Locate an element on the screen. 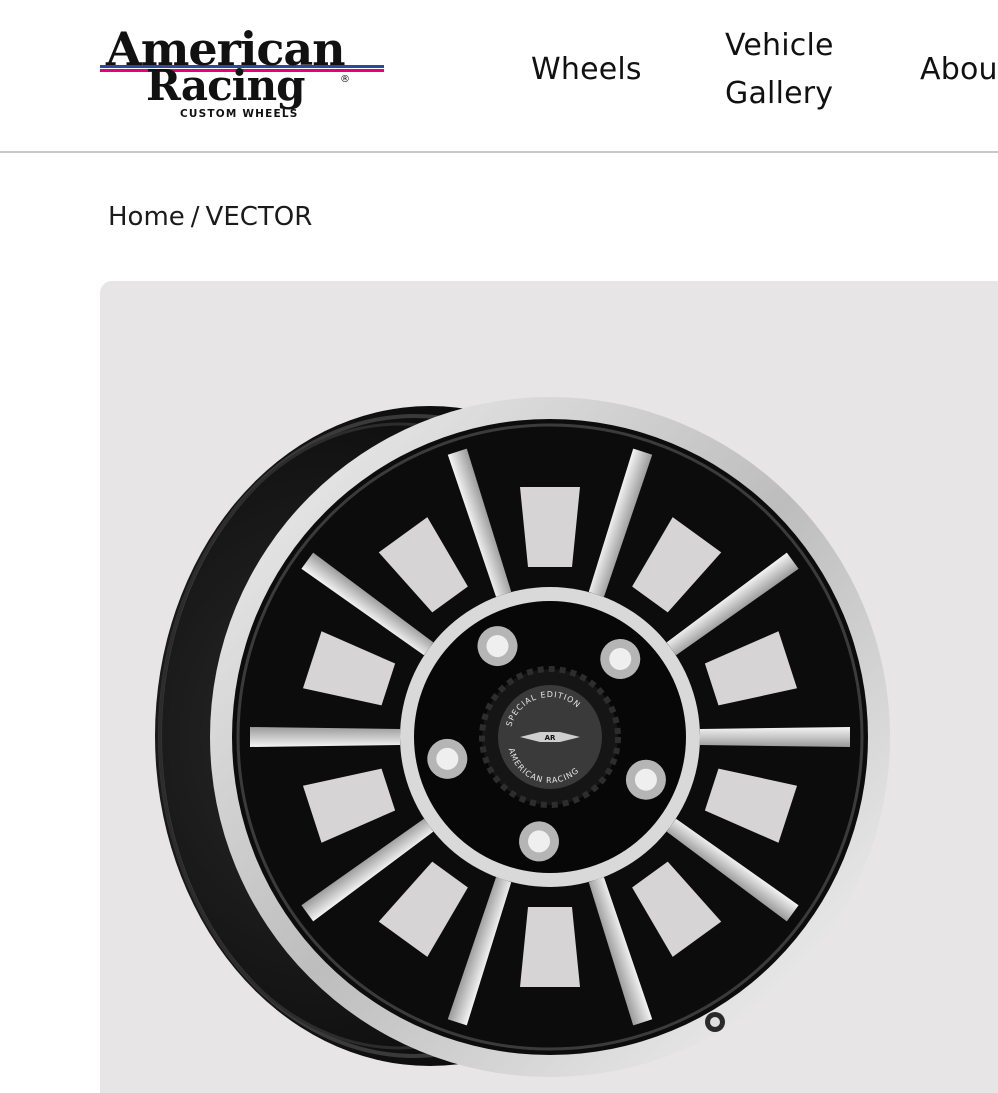 Image resolution: width=998 pixels, height=1093 pixels. nav-wheels: Wheels is located at coordinates (586, 70).